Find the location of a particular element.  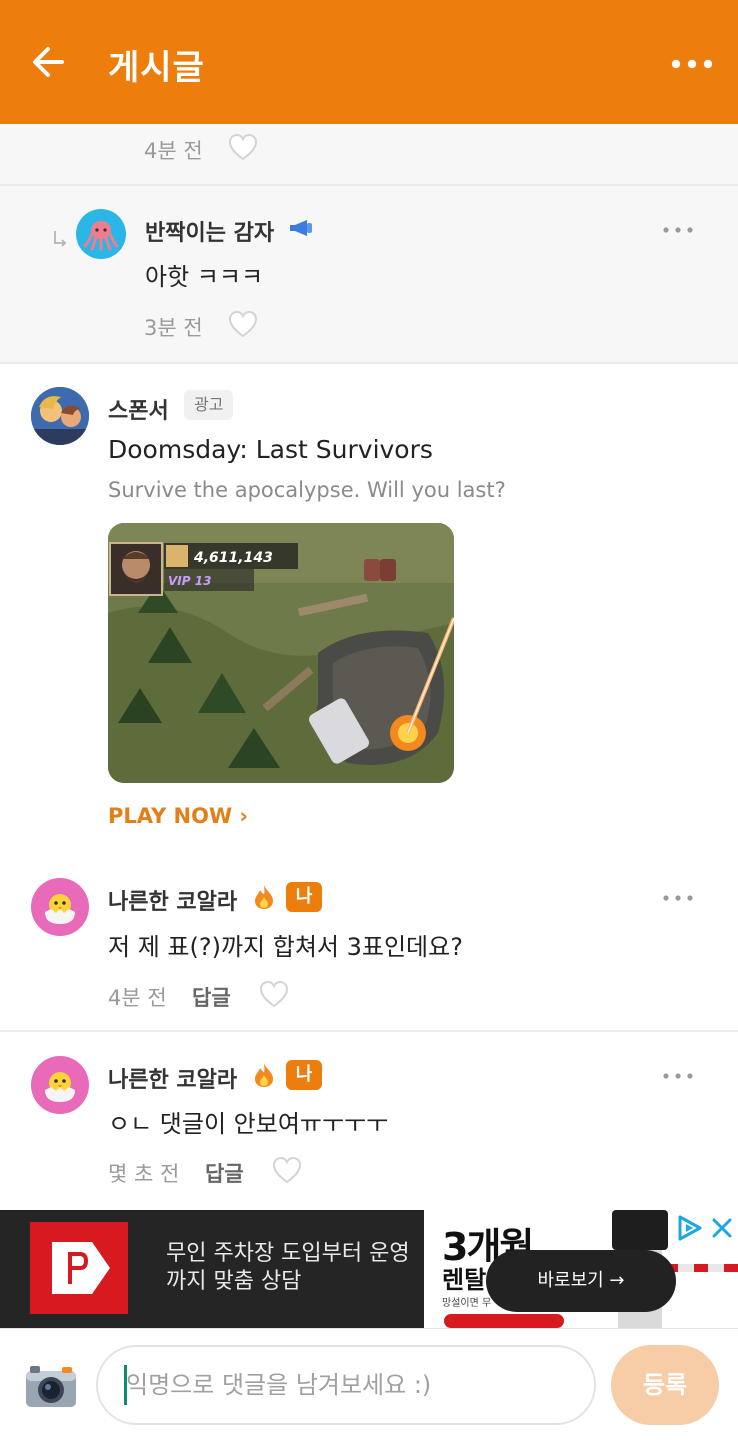

megaphone-icon is located at coordinates (301, 228).